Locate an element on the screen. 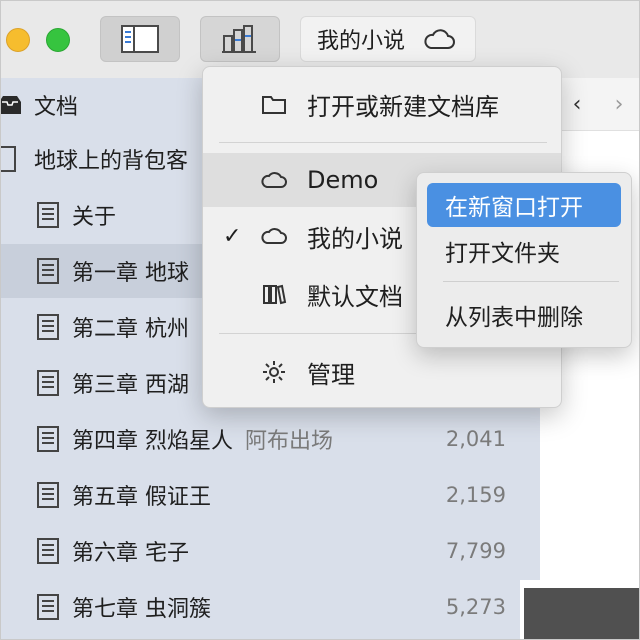 This screenshot has width=640, height=640. toggle-sidebar-button is located at coordinates (140, 39).